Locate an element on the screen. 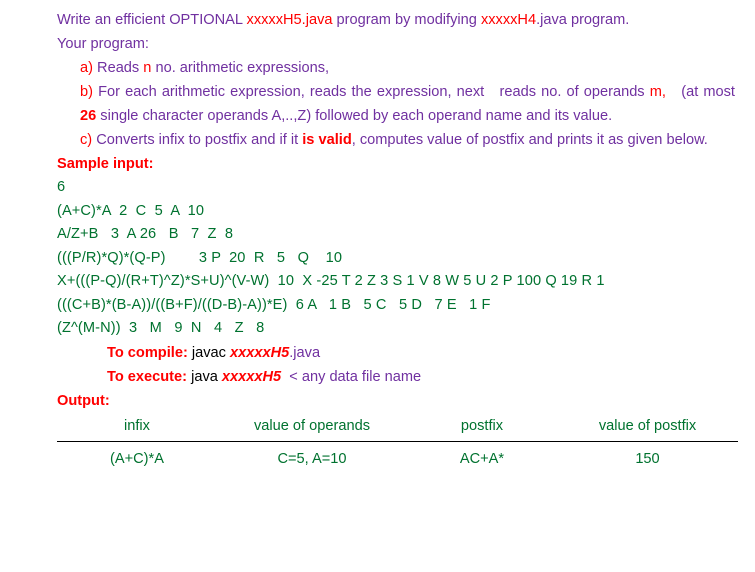 The height and width of the screenshot is (572, 755). requirement-b-var-m: m, is located at coordinates (657, 92).